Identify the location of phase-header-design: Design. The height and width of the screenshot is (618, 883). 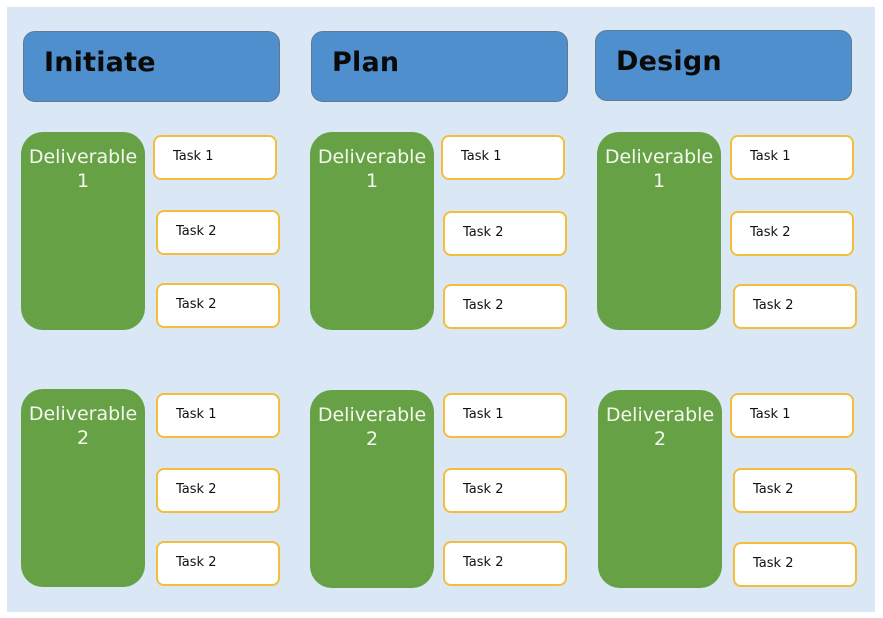
(723, 65).